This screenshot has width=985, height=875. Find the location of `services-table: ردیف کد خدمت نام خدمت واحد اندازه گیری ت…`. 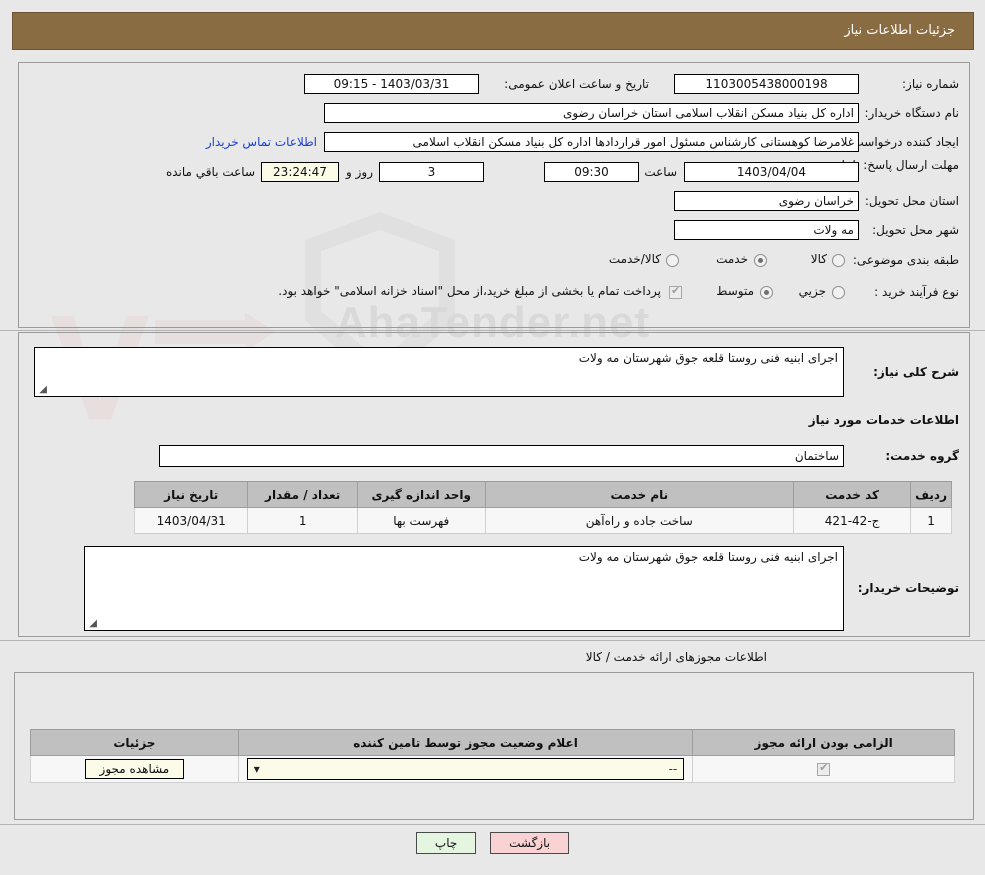

services-table: ردیف کد خدمت نام خدمت واحد اندازه گیری ت… is located at coordinates (542, 507).